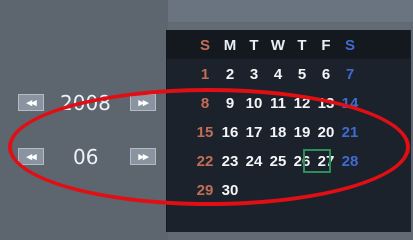  What do you see at coordinates (350, 75) in the screenshot?
I see `calendar-day: 7` at bounding box center [350, 75].